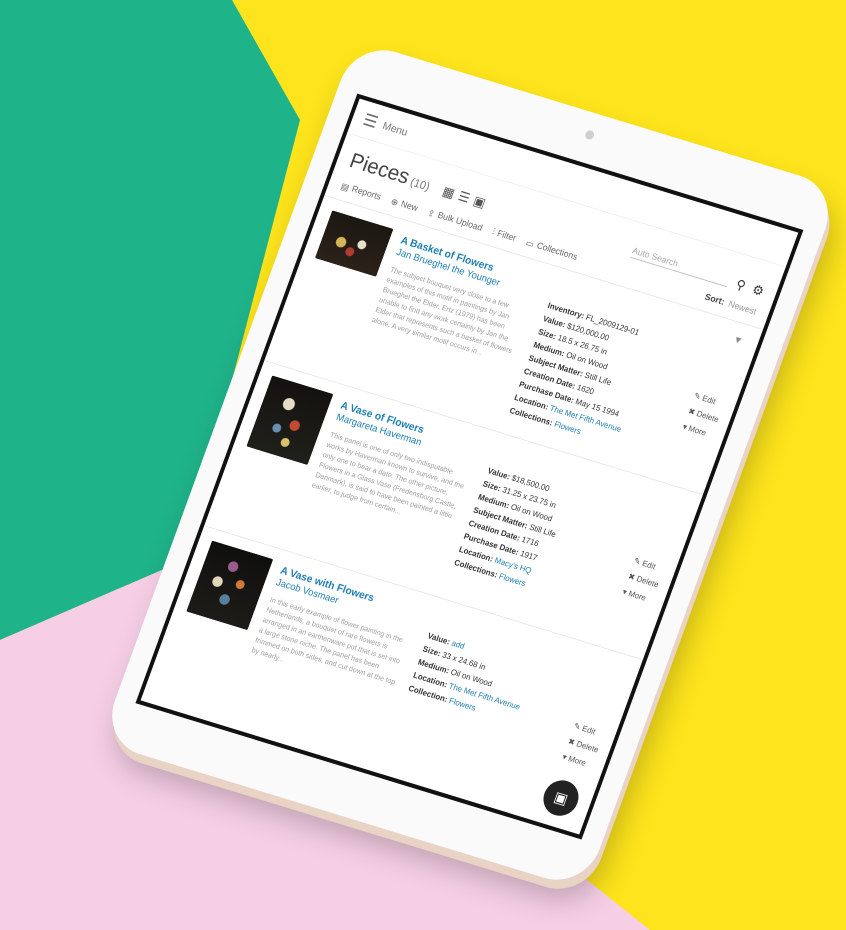 The height and width of the screenshot is (930, 846). What do you see at coordinates (742, 308) in the screenshot?
I see `sort-value: Newest` at bounding box center [742, 308].